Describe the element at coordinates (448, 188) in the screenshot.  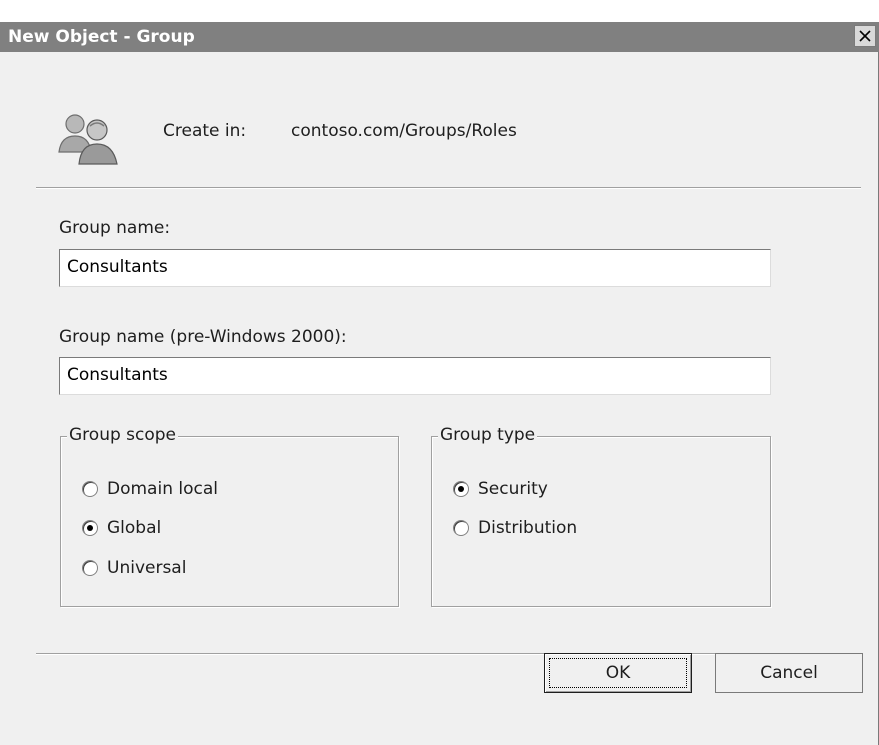
I see `separator-top` at that location.